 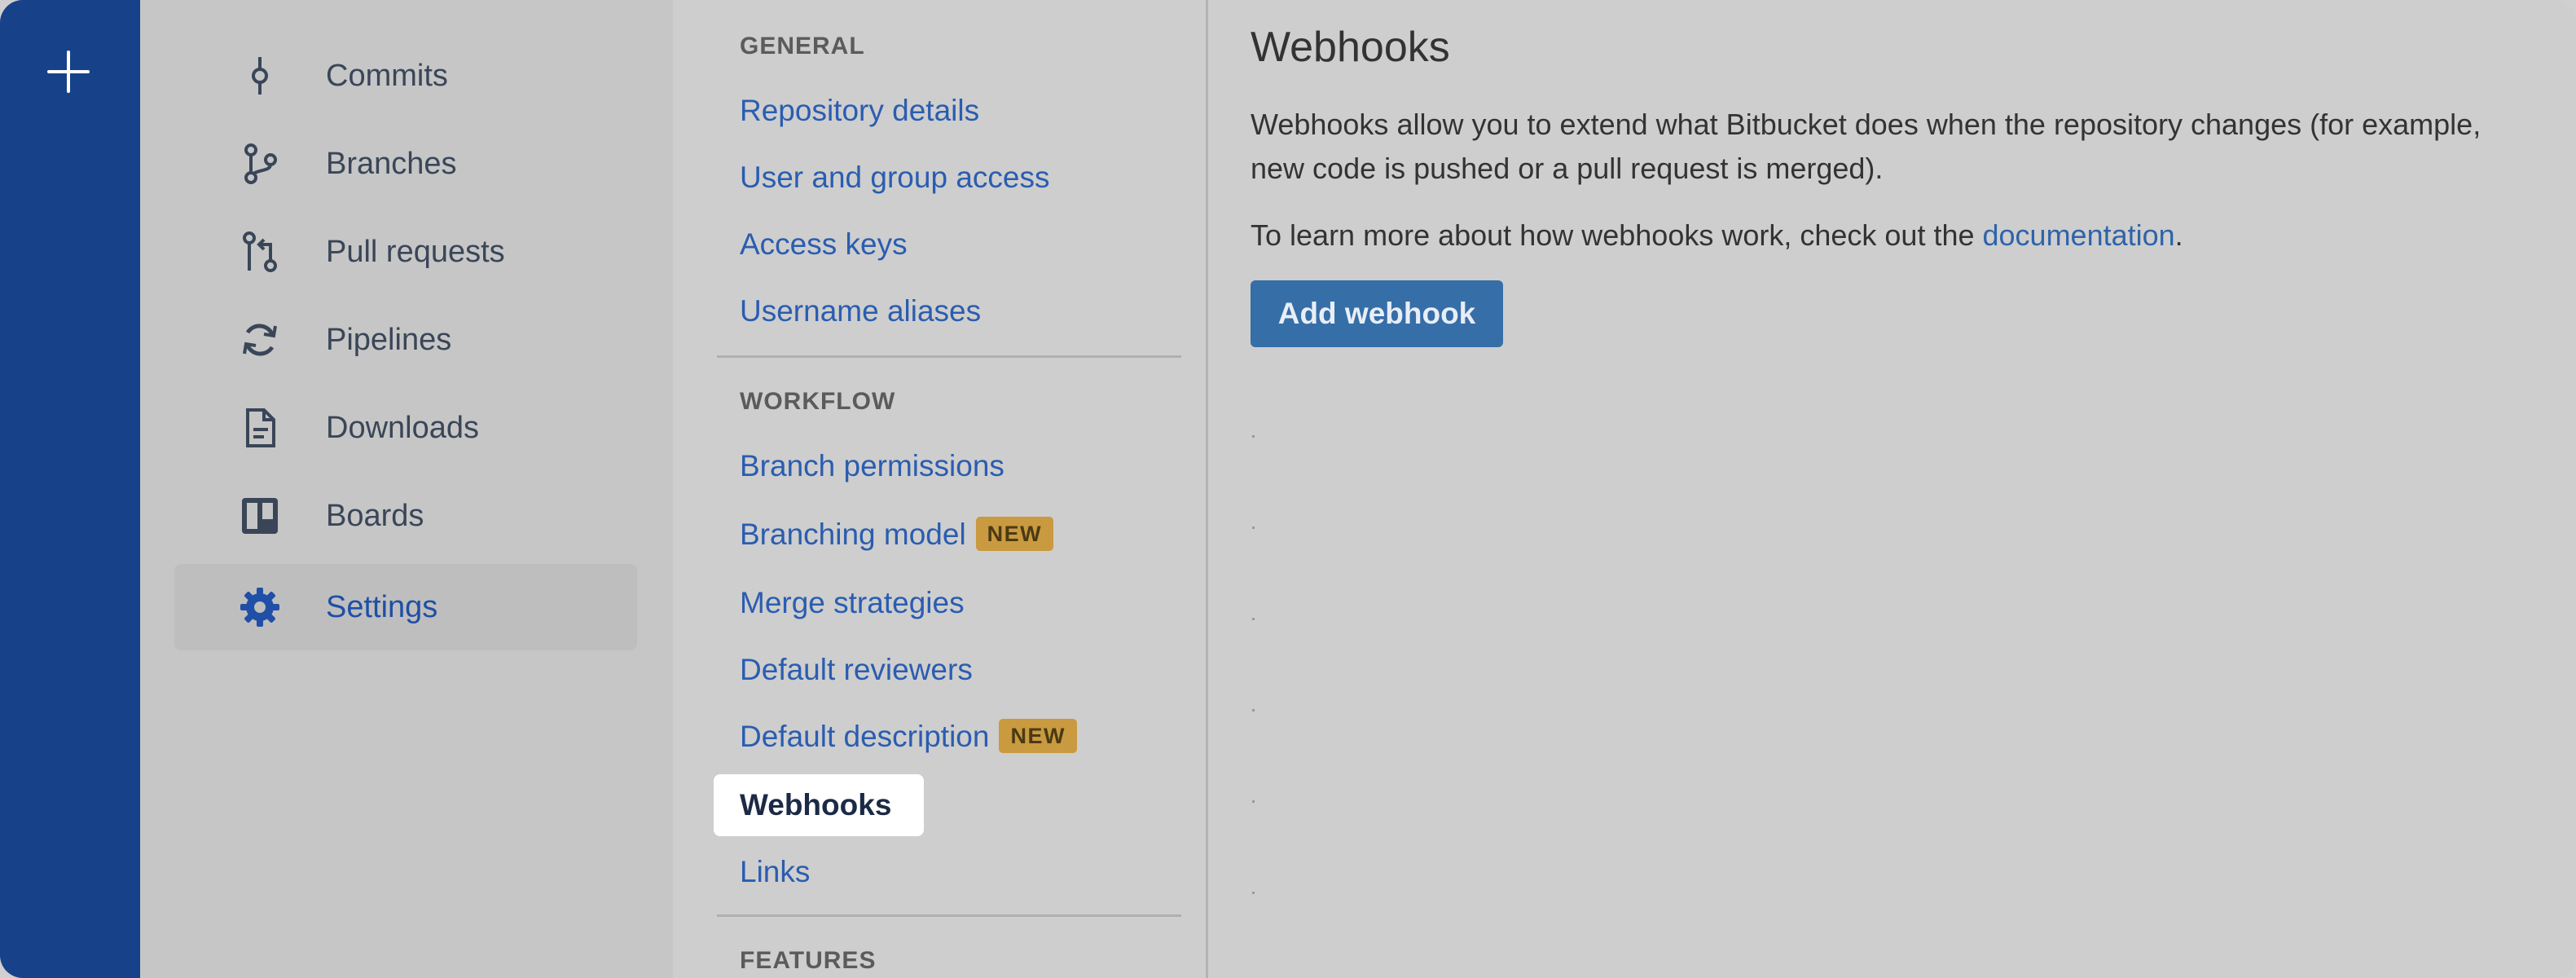 I want to click on sidebar-item-label: Branches, so click(x=391, y=164).